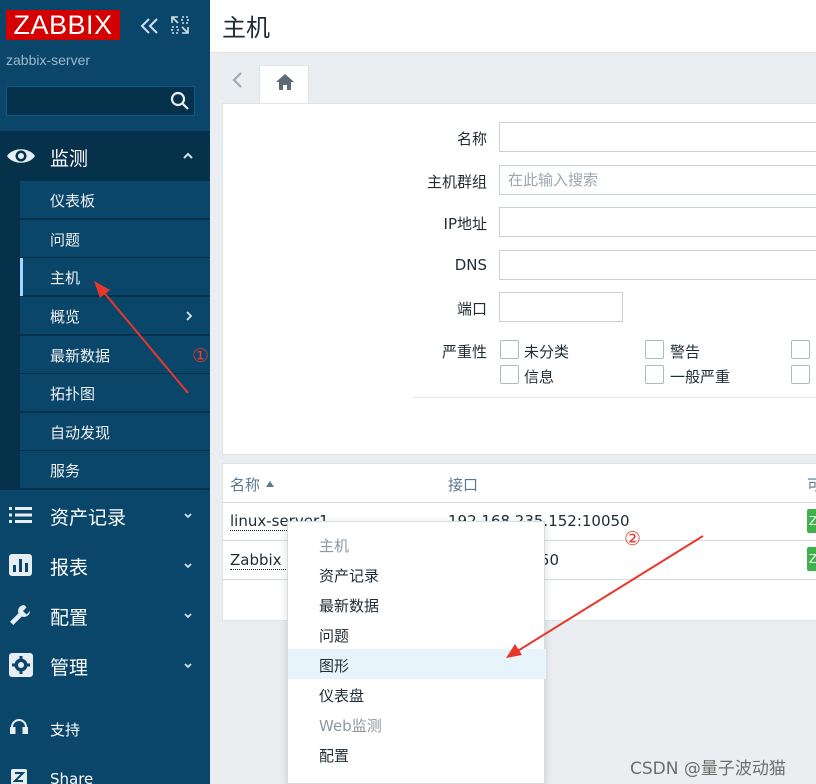 Image resolution: width=816 pixels, height=784 pixels. I want to click on filter-severity-label: 严重性, so click(464, 352).